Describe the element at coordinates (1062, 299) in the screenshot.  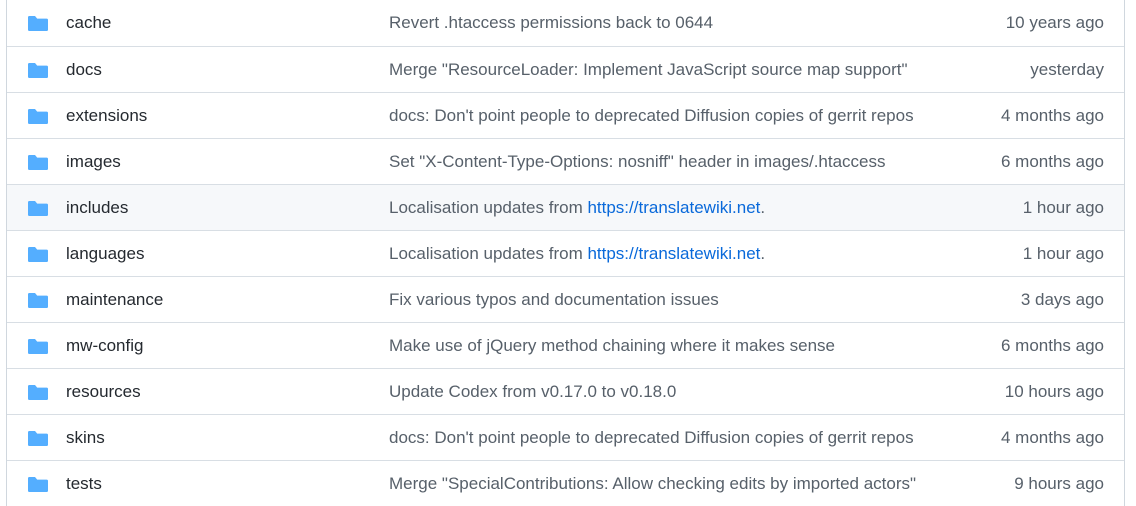
I see `commit-age: 3 days ago` at that location.